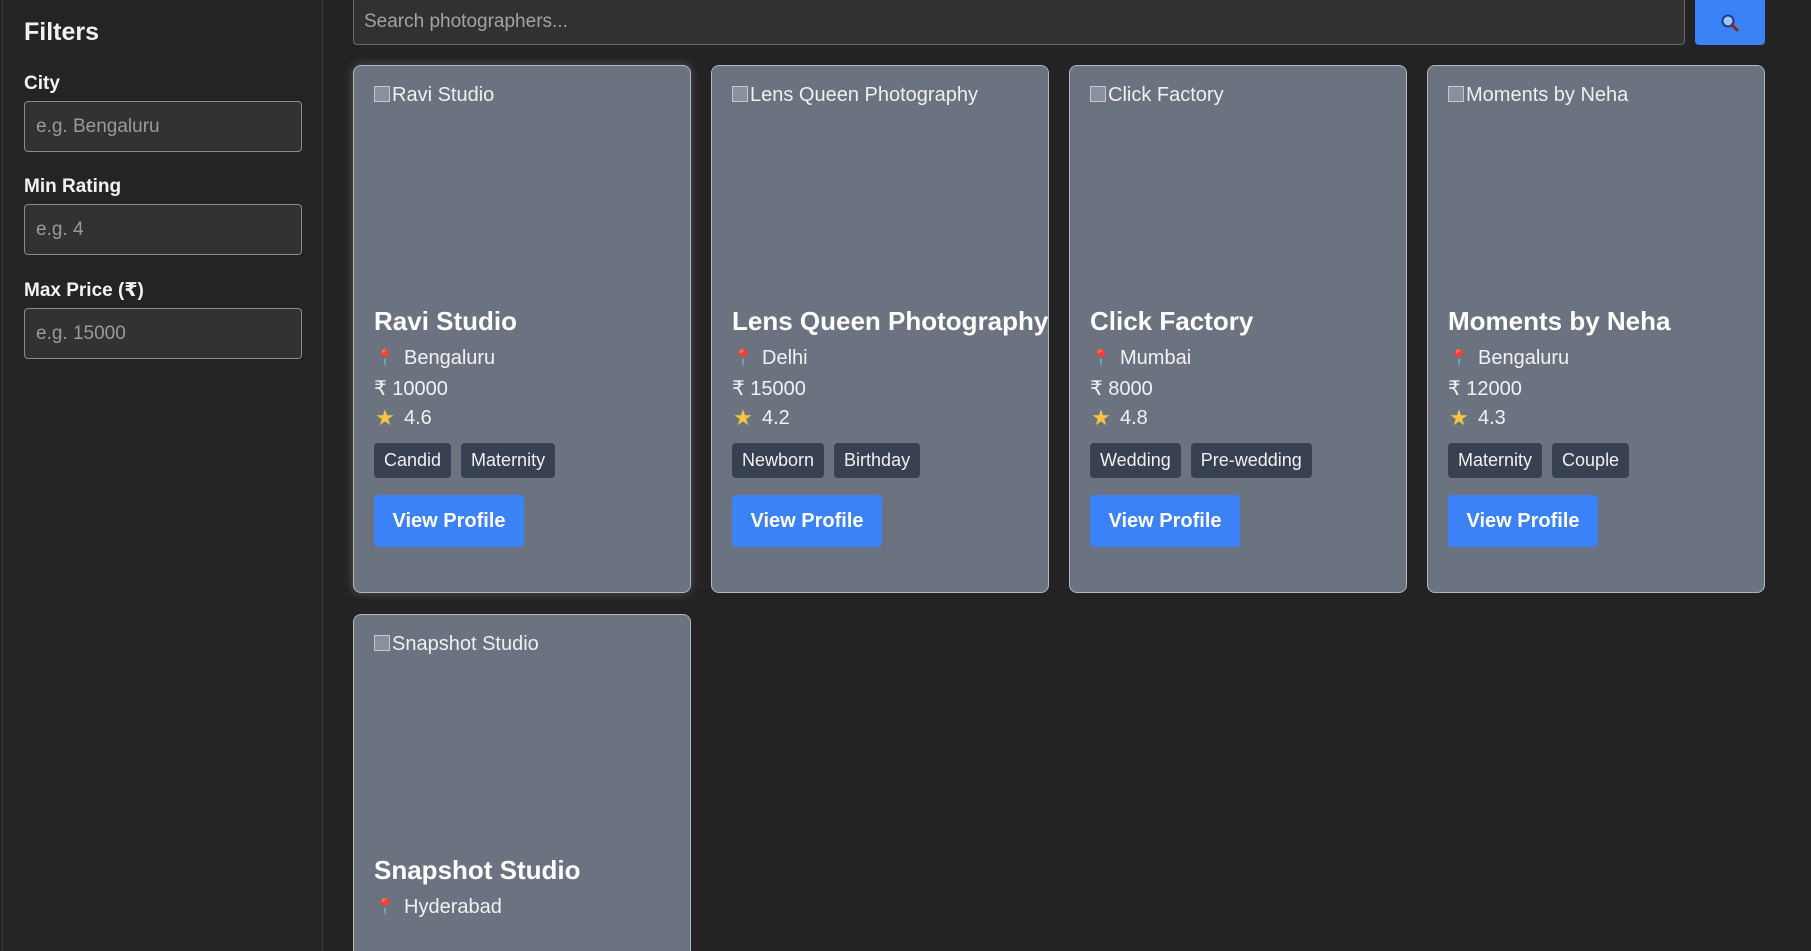 The width and height of the screenshot is (1811, 951). I want to click on card-image: Click Factory, so click(1238, 195).